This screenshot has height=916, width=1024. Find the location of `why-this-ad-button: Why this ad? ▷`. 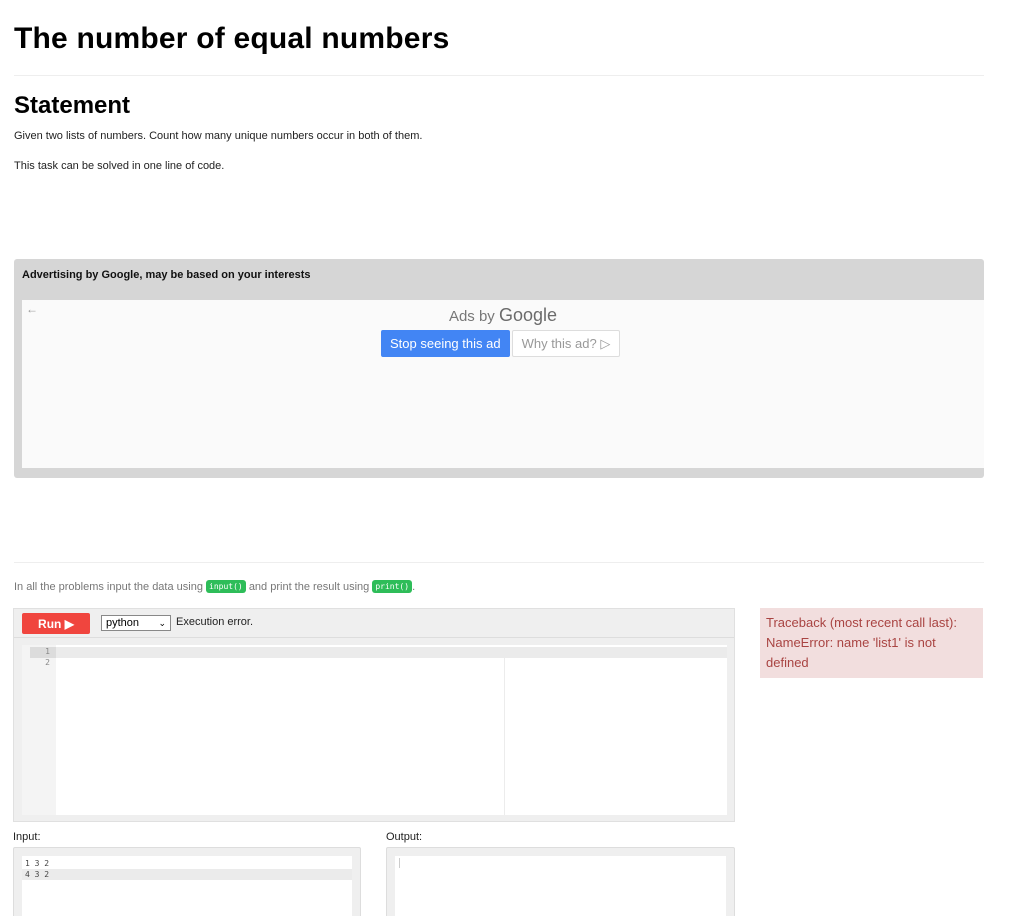

why-this-ad-button: Why this ad? ▷ is located at coordinates (566, 343).